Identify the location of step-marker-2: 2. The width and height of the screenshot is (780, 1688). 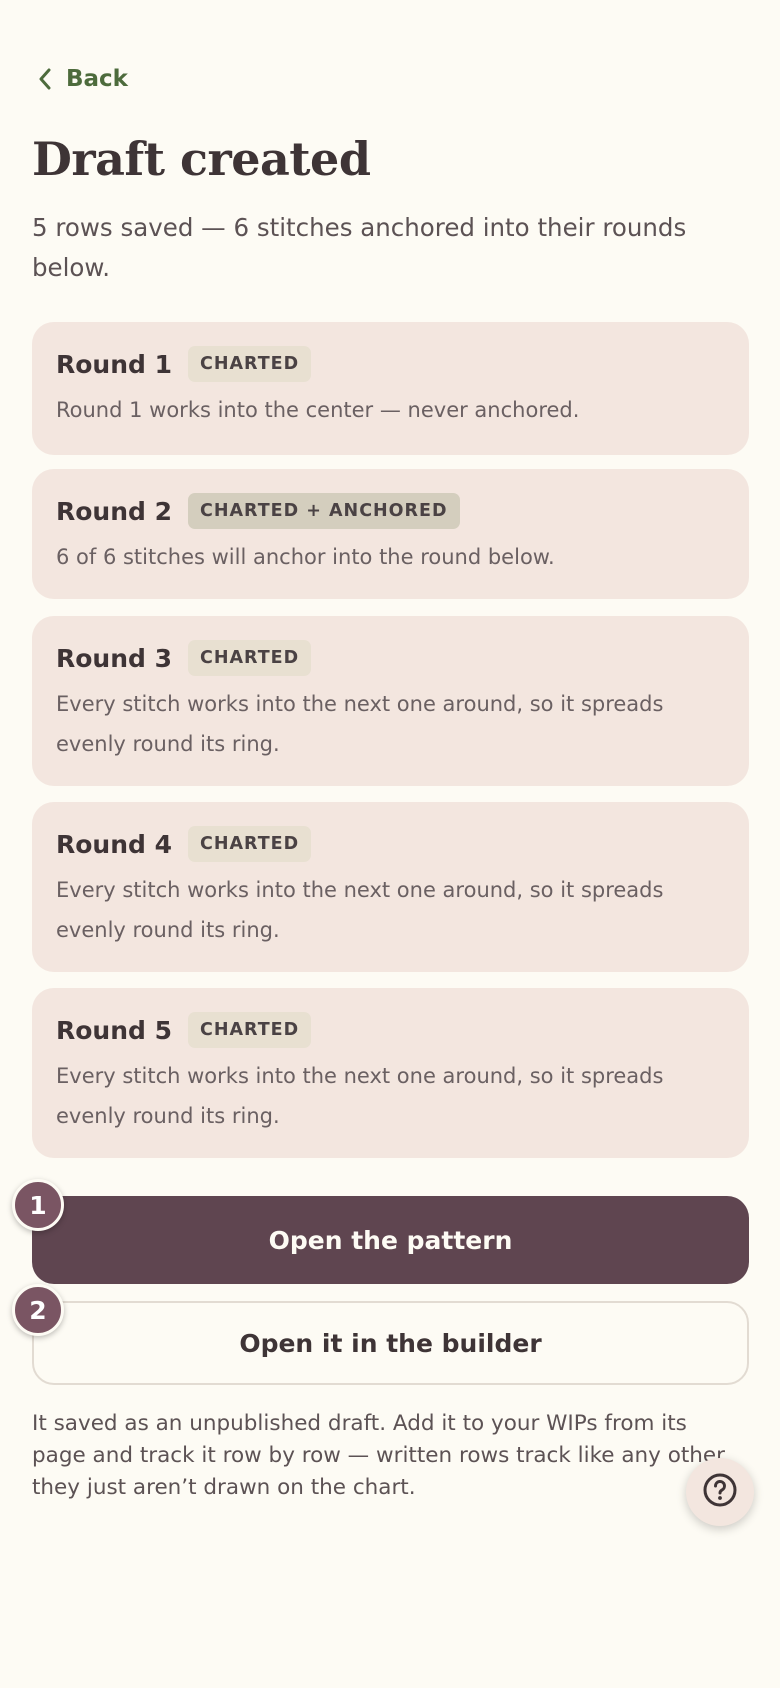
(38, 1310).